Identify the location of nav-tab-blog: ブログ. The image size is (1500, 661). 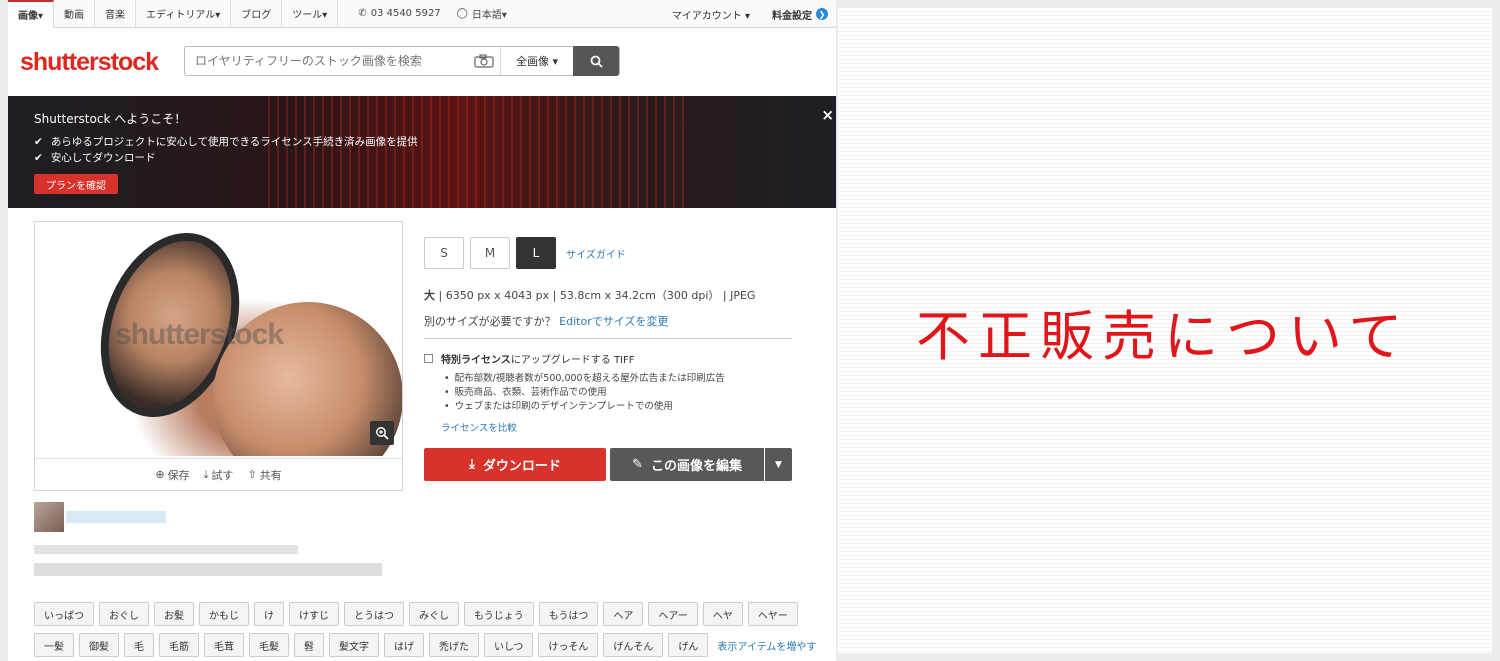
(257, 14).